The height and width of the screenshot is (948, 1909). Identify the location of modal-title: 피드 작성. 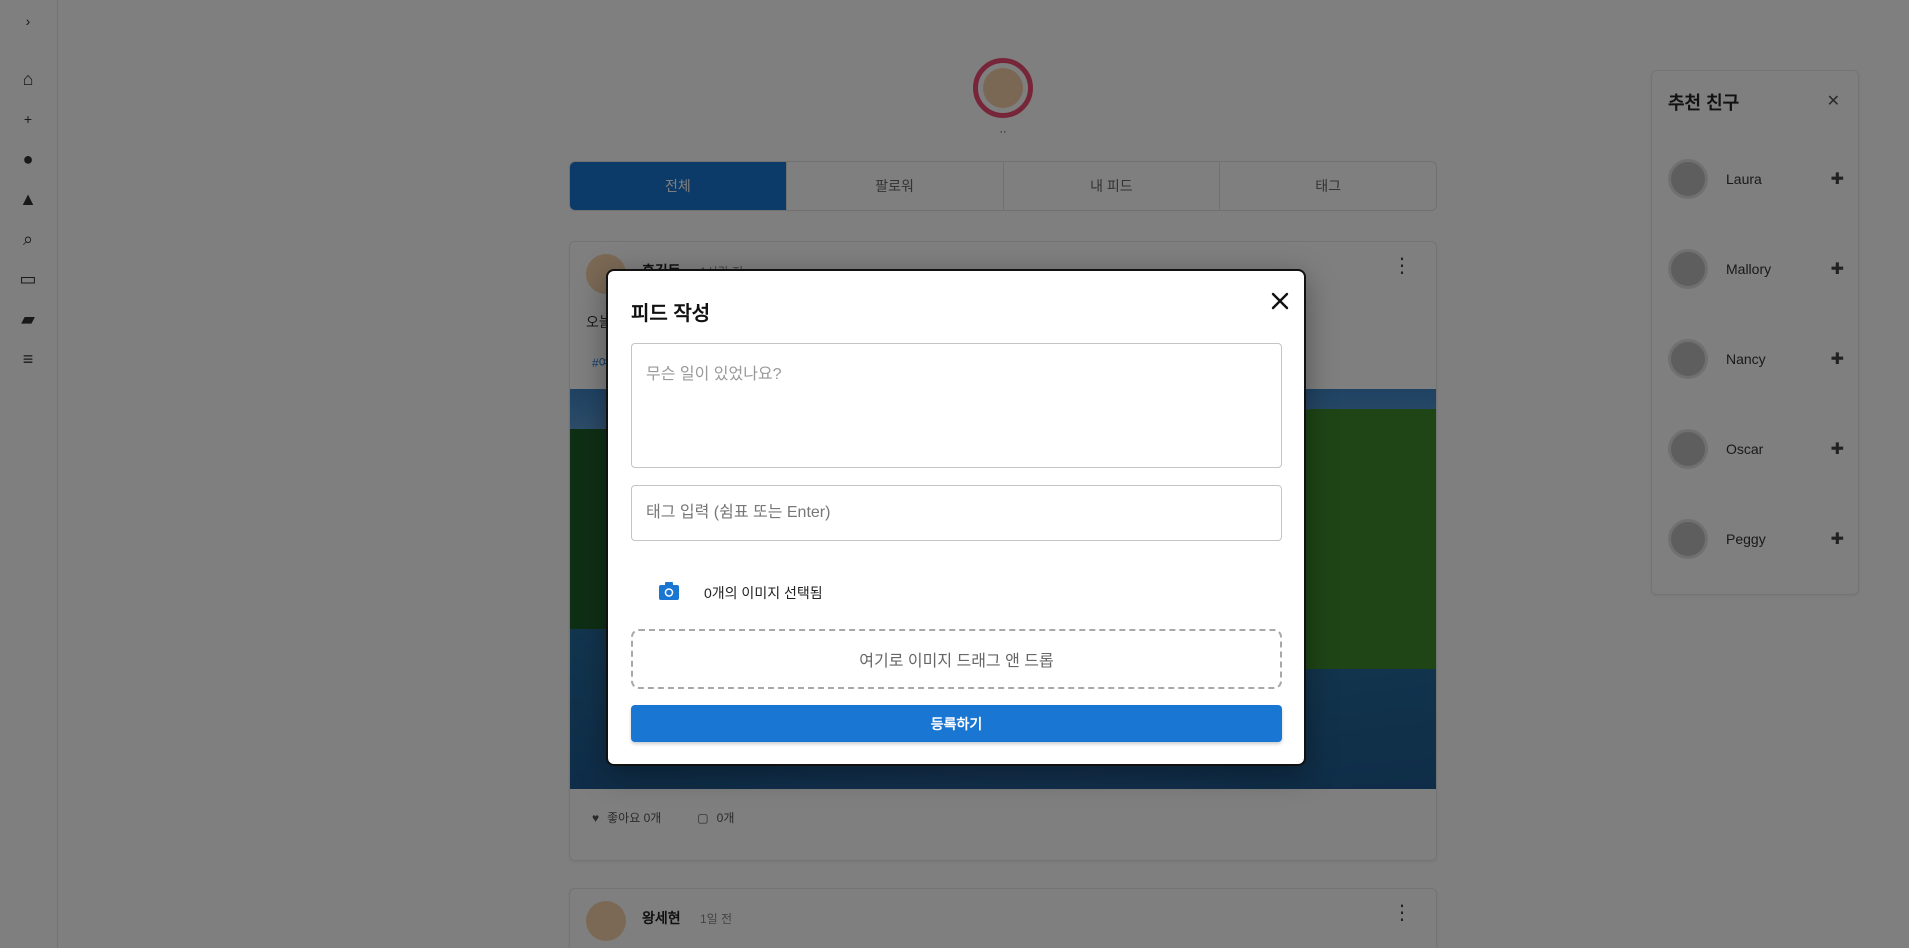
(671, 314).